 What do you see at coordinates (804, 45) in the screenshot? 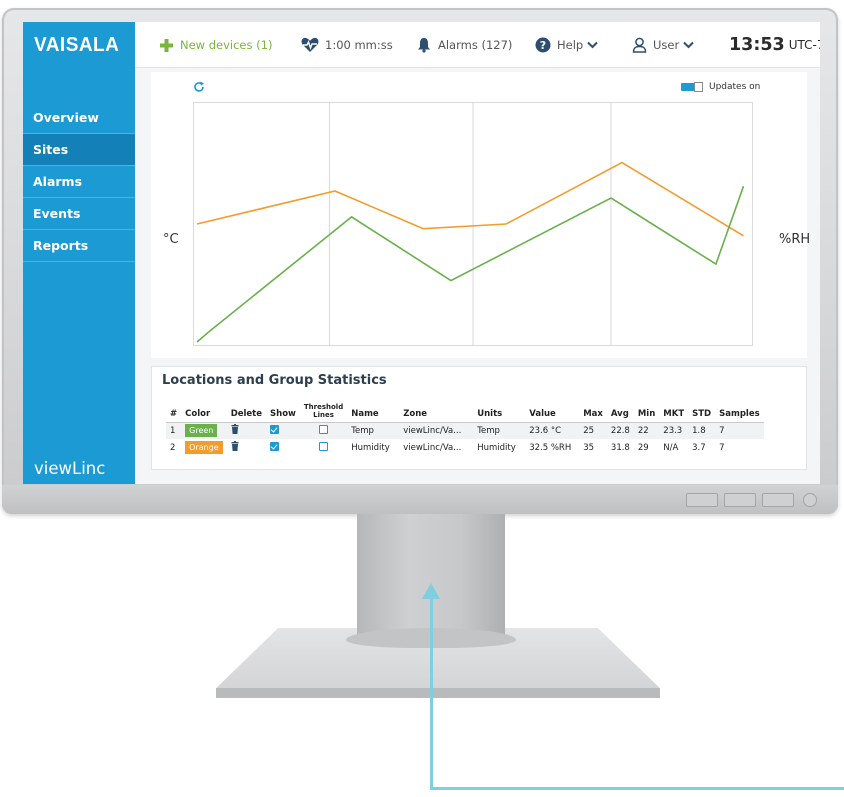
I see `clock-timezone: UTC-7` at bounding box center [804, 45].